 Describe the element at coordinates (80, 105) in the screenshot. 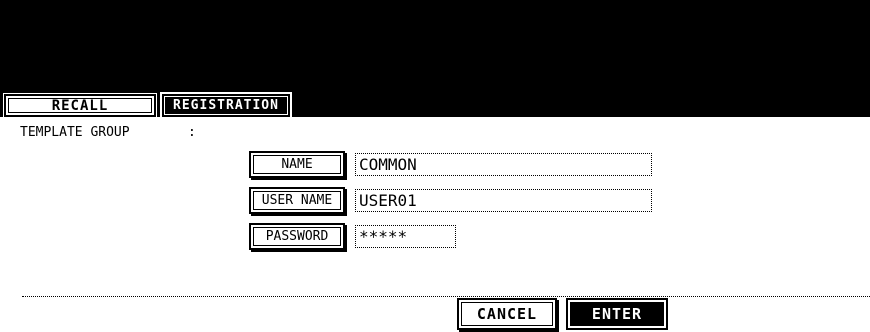

I see `tab-recall: RECALL` at that location.